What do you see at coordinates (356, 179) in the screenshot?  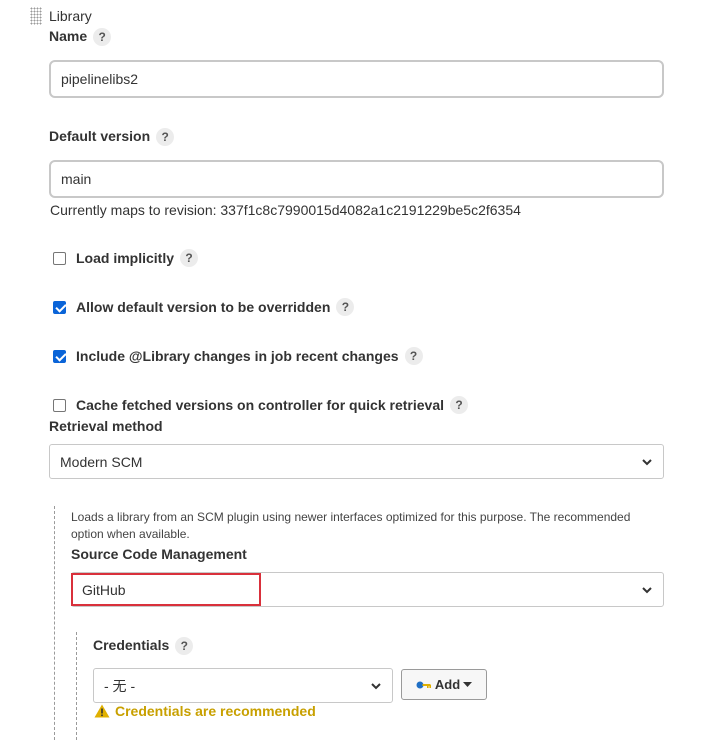 I see `default-version-input: main` at bounding box center [356, 179].